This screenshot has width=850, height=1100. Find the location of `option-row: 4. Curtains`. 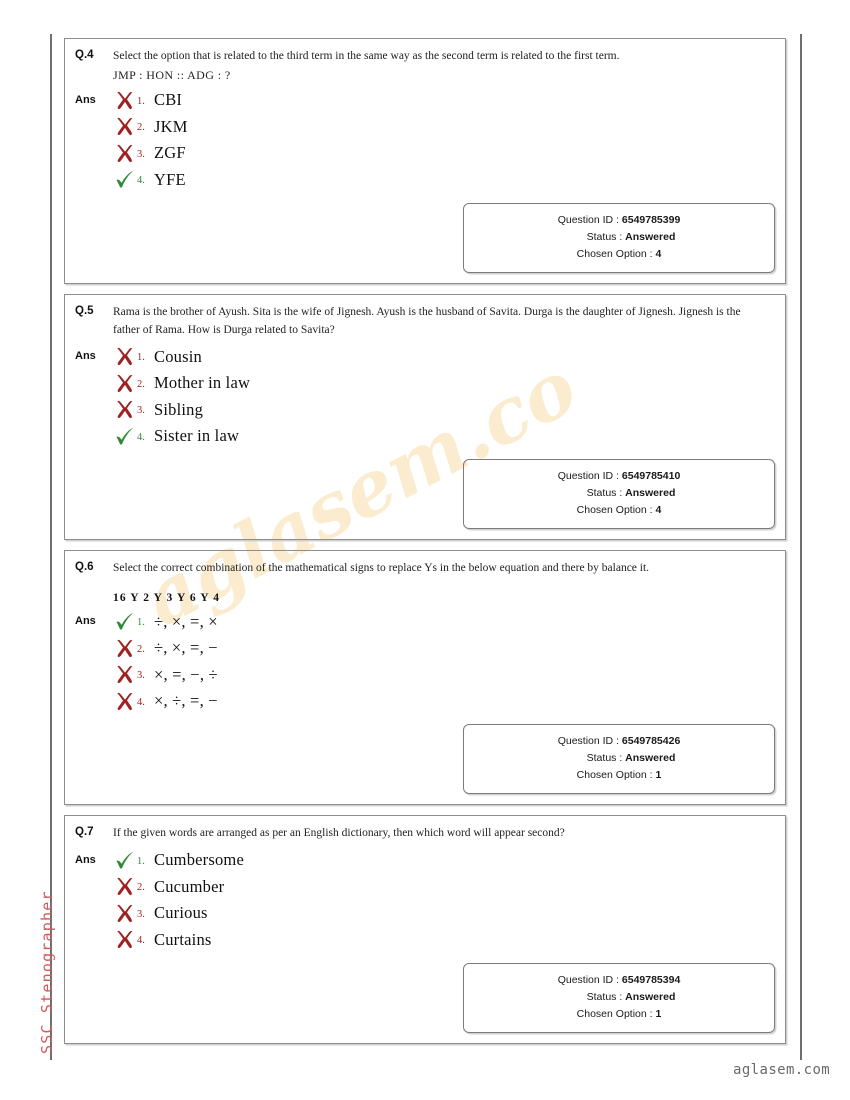

option-row: 4. Curtains is located at coordinates (444, 940).